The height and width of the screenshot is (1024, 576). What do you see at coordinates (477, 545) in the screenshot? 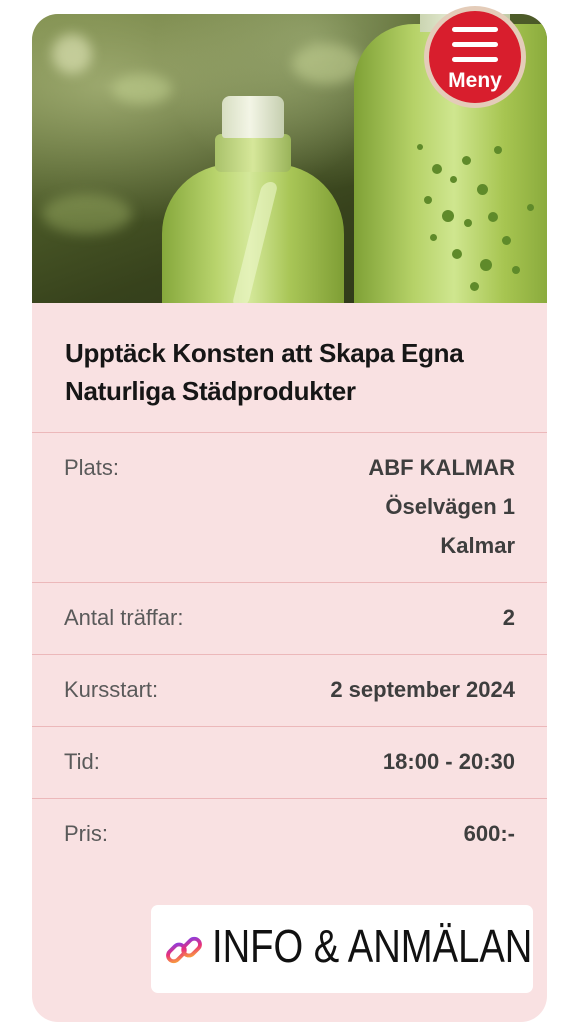
I see `venue-city: Kalmar` at bounding box center [477, 545].